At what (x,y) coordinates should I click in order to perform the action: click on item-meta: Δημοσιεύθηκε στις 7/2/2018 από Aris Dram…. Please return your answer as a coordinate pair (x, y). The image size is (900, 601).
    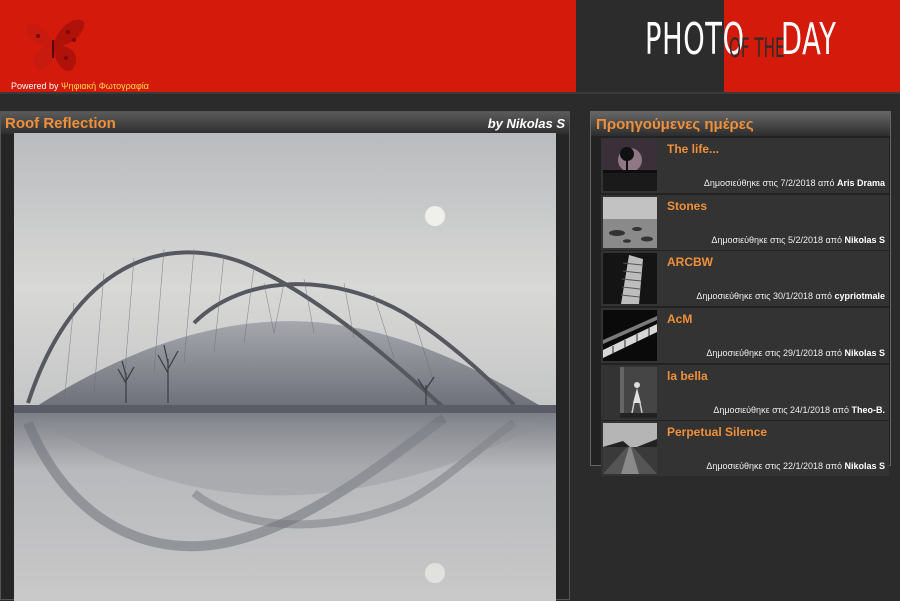
    Looking at the image, I should click on (794, 183).